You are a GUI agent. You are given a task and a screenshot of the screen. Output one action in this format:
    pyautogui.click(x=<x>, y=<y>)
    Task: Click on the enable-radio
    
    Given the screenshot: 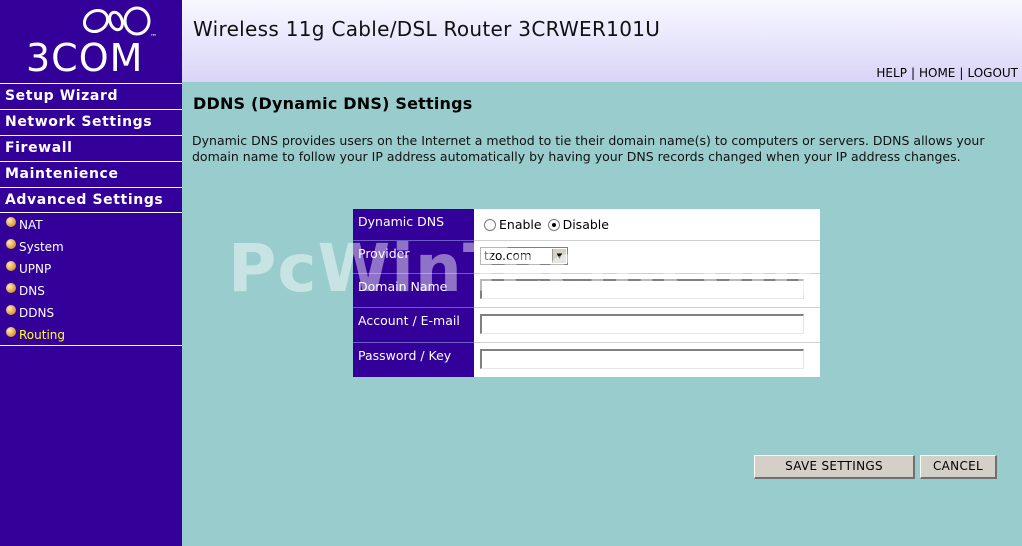 What is the action you would take?
    pyautogui.click(x=490, y=224)
    